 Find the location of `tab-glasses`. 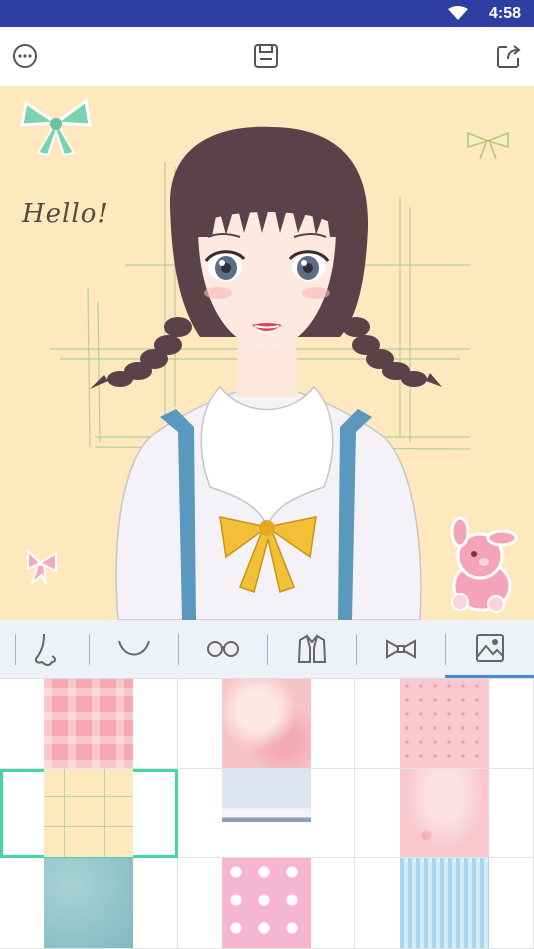

tab-glasses is located at coordinates (222, 649).